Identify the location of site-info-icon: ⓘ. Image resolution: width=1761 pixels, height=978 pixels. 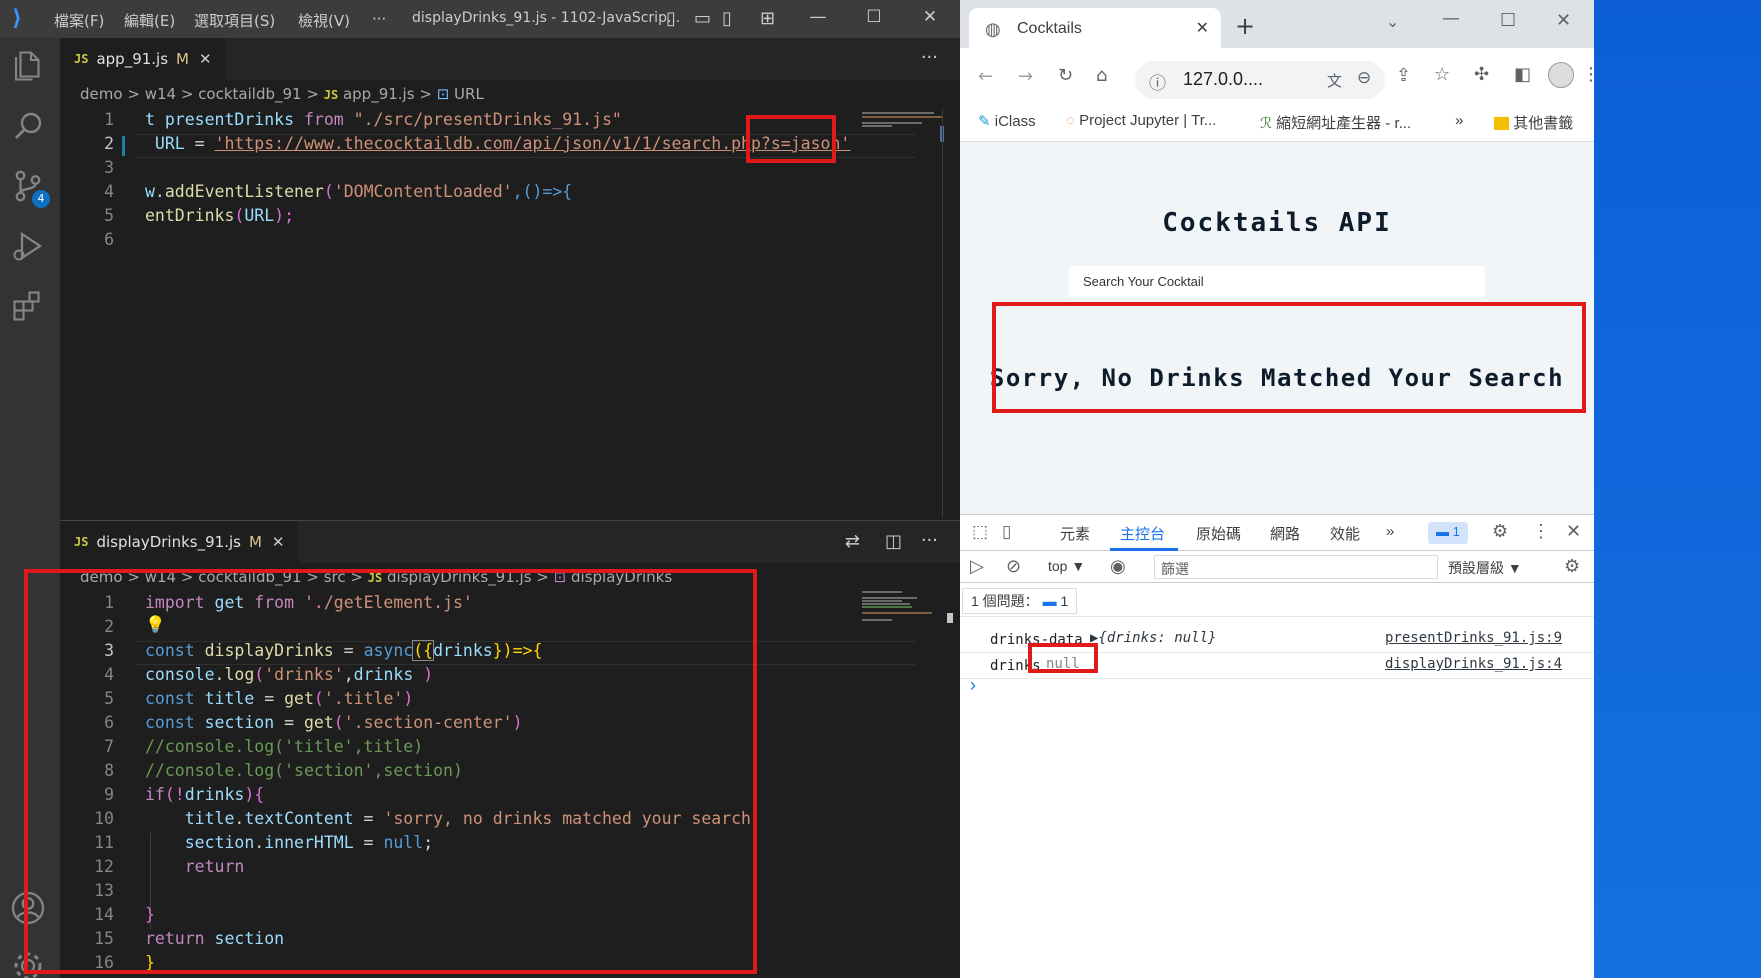
(1157, 81).